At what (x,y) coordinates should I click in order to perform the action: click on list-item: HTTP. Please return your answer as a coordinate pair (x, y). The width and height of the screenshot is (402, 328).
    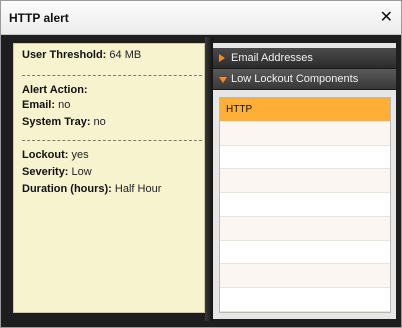
    Looking at the image, I should click on (305, 110).